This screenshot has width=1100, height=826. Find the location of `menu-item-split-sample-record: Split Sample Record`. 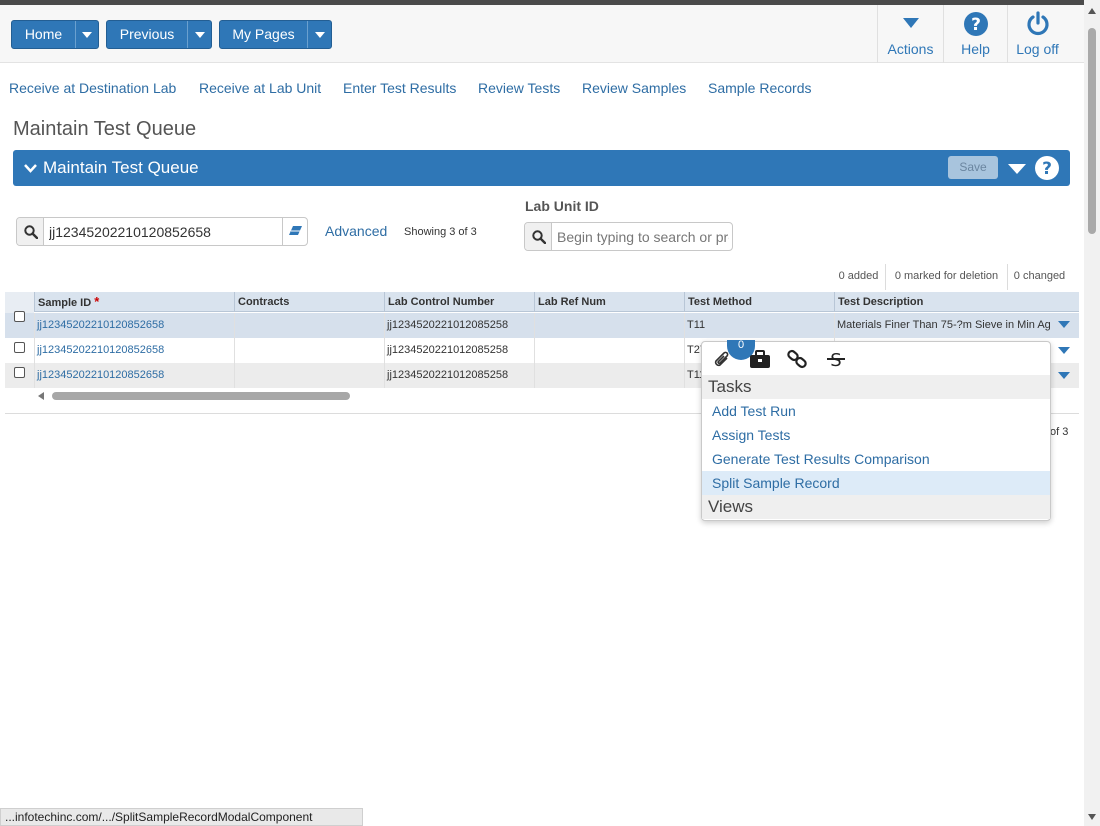

menu-item-split-sample-record: Split Sample Record is located at coordinates (876, 483).